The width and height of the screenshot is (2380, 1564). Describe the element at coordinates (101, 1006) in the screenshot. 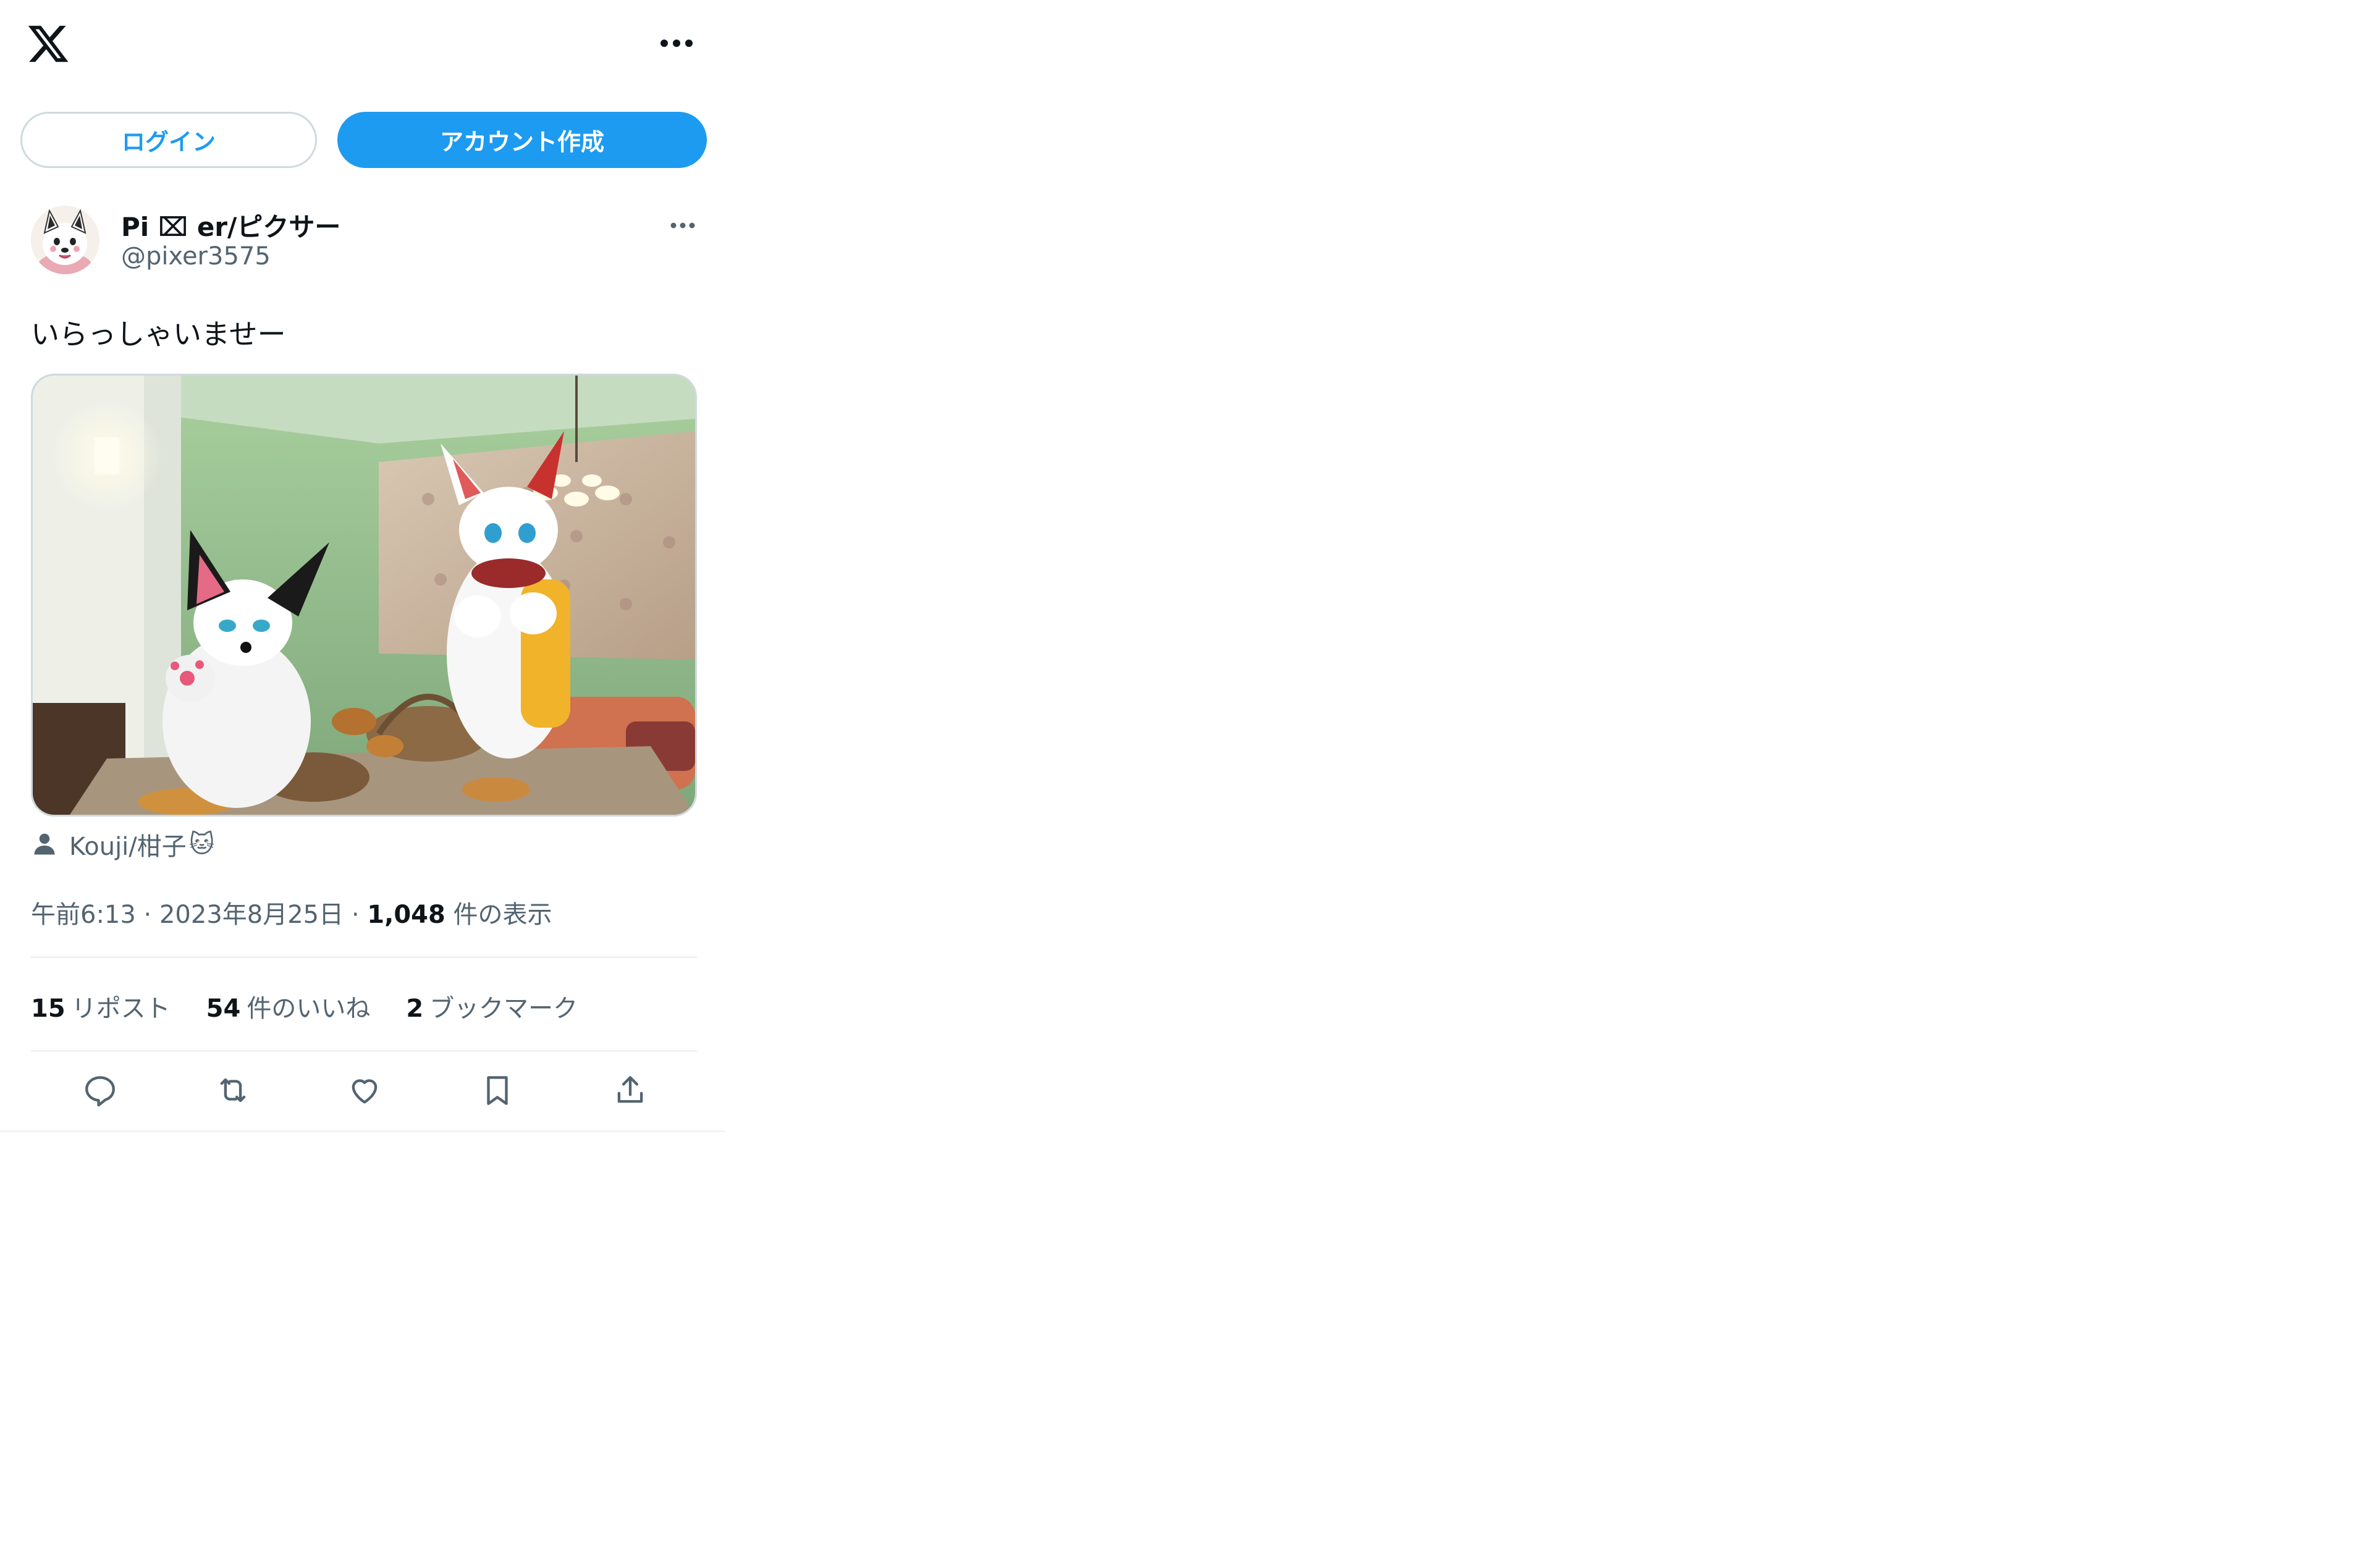

I see `reposts-stat: 15 リポスト` at that location.